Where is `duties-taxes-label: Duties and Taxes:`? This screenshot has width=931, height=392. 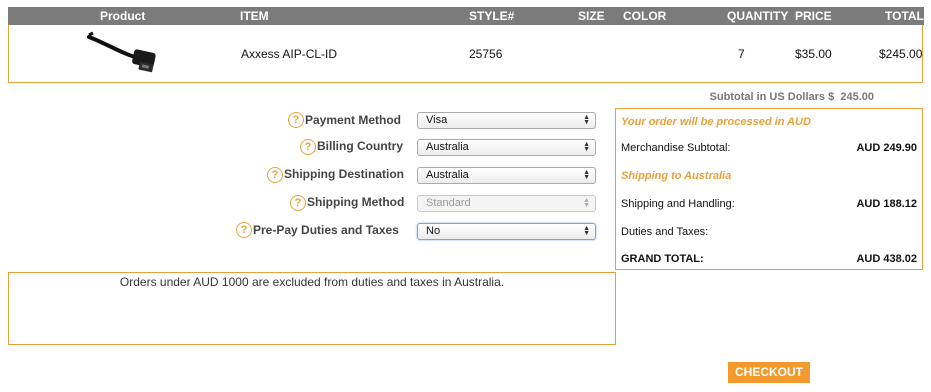 duties-taxes-label: Duties and Taxes: is located at coordinates (665, 232).